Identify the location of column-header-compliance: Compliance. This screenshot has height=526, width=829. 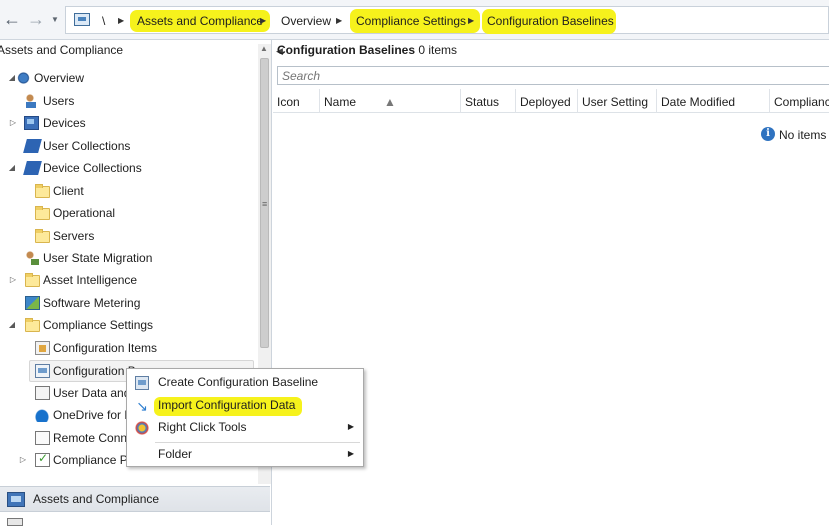
(799, 101).